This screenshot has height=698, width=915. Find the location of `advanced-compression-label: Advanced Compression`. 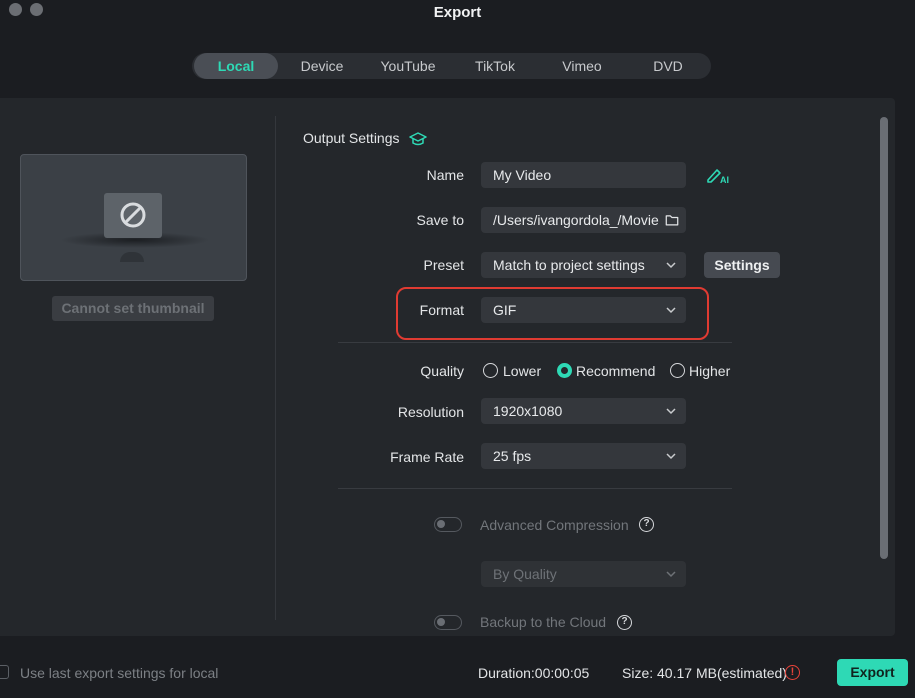

advanced-compression-label: Advanced Compression is located at coordinates (554, 525).